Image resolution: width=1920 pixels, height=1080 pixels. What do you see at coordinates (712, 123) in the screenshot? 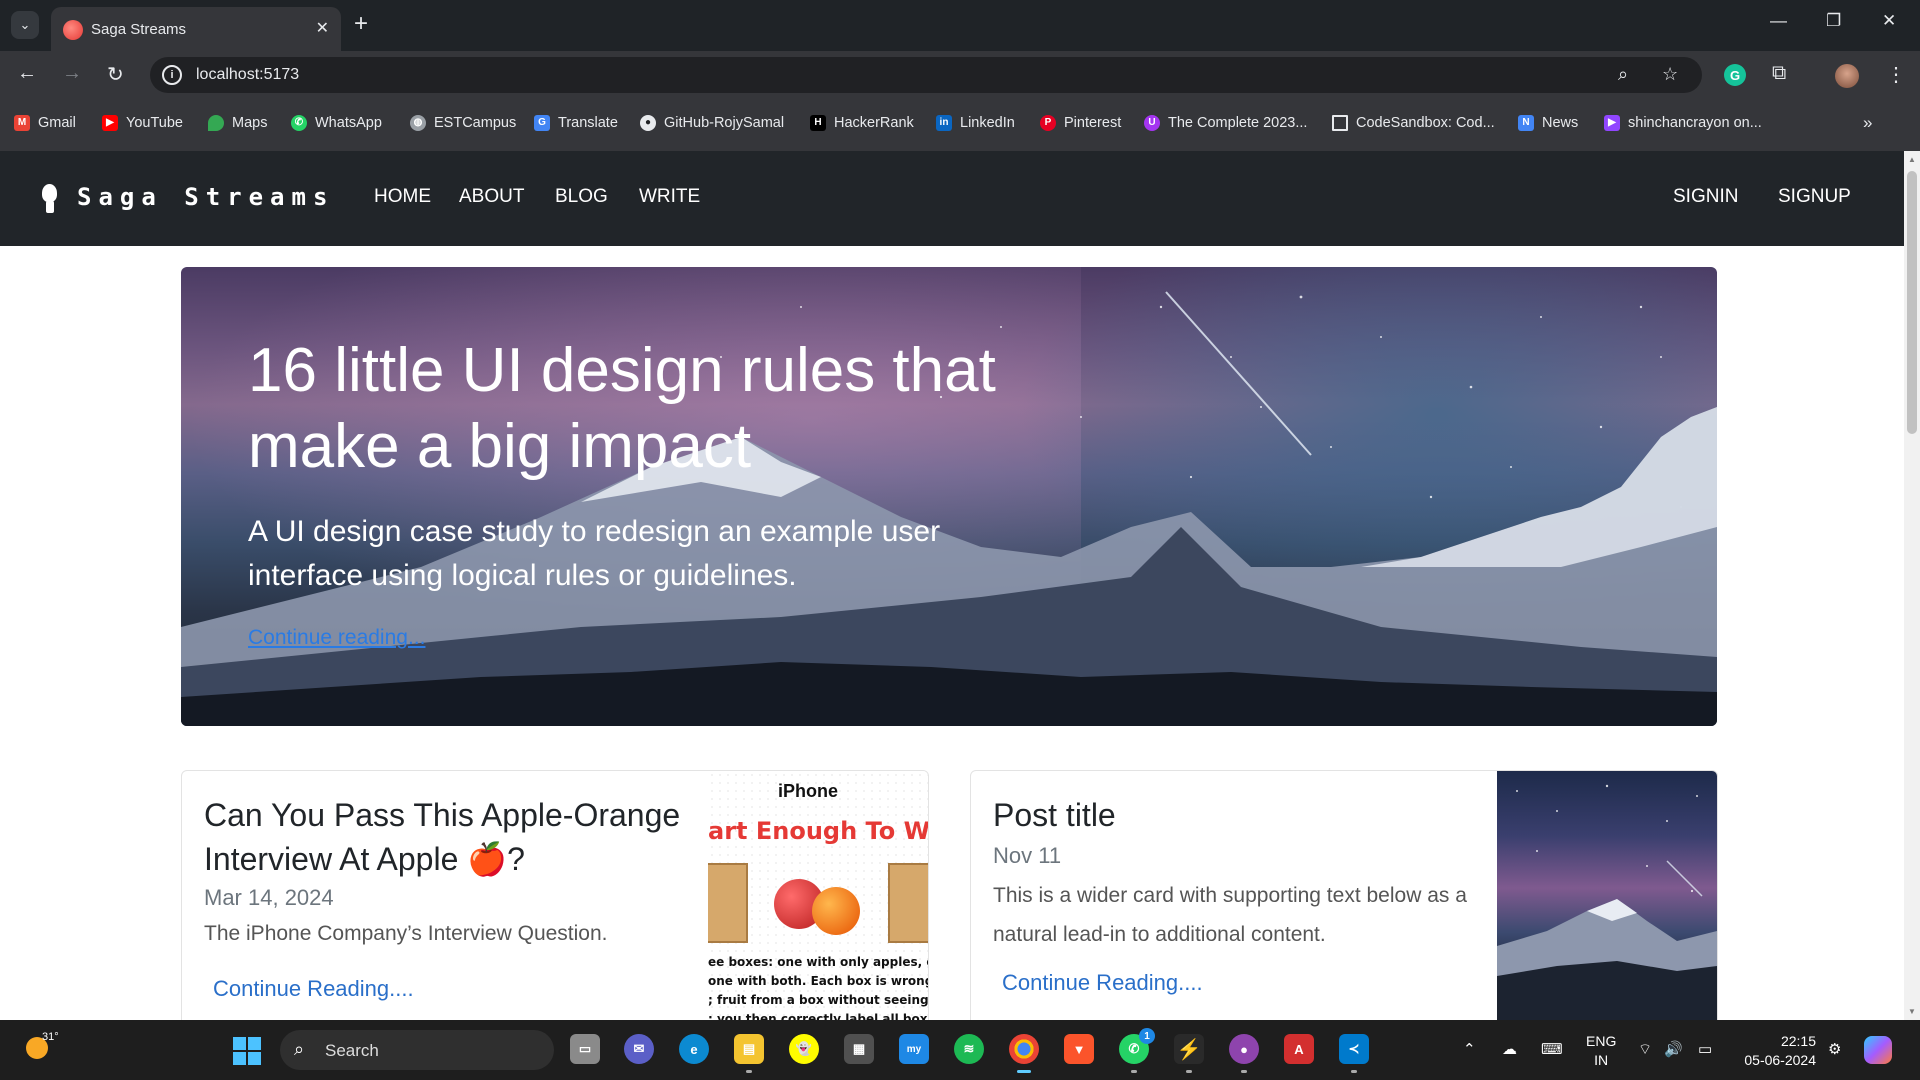
I see `bookmark-github: ● GitHub-RojySamal` at bounding box center [712, 123].